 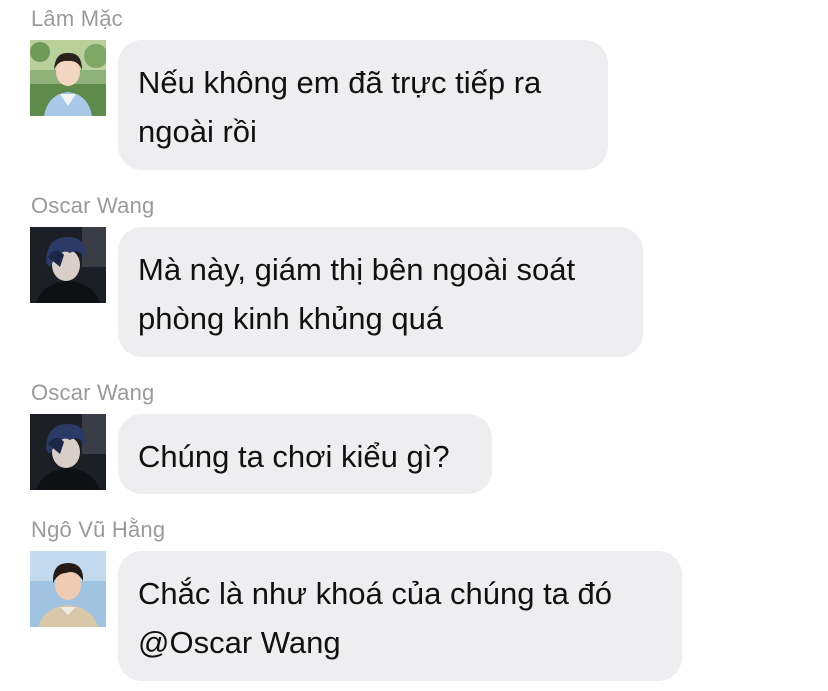 I want to click on message-text-line: ngoài rồi, so click(x=197, y=131).